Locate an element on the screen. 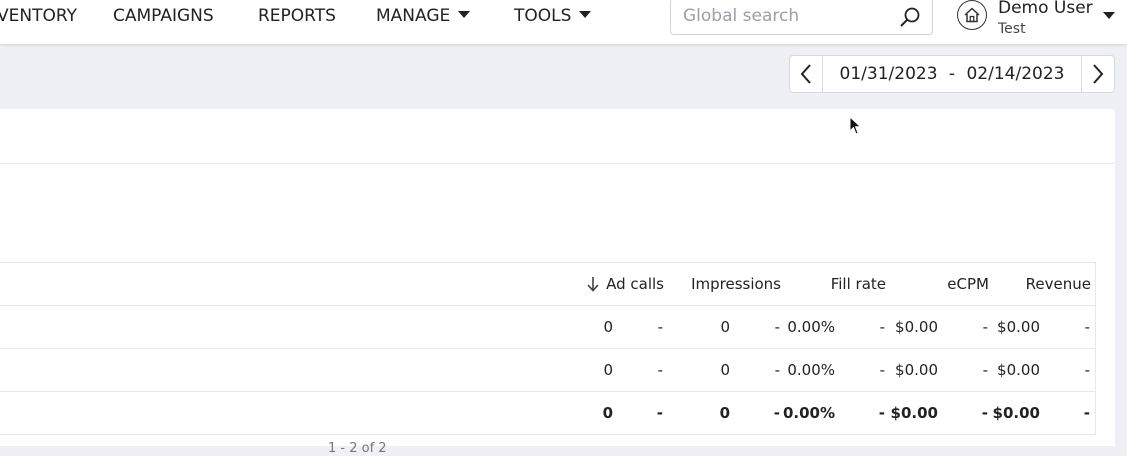  revenue-total: $0.00 is located at coordinates (1016, 413).